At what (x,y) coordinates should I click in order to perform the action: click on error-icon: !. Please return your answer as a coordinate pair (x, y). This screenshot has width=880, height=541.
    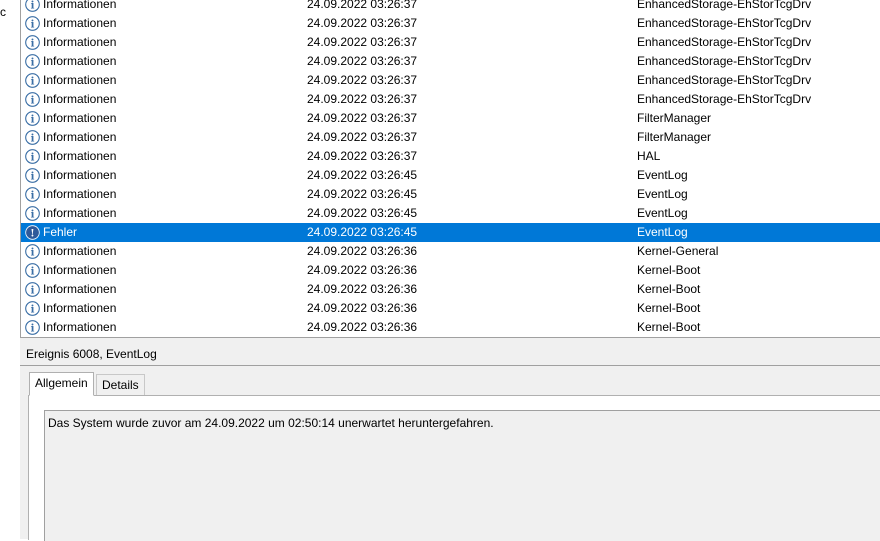
    Looking at the image, I should click on (32, 232).